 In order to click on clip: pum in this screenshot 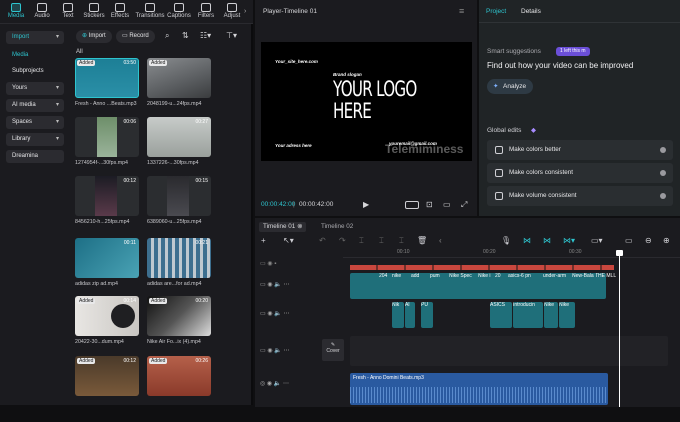, I will do `click(439, 286)`.